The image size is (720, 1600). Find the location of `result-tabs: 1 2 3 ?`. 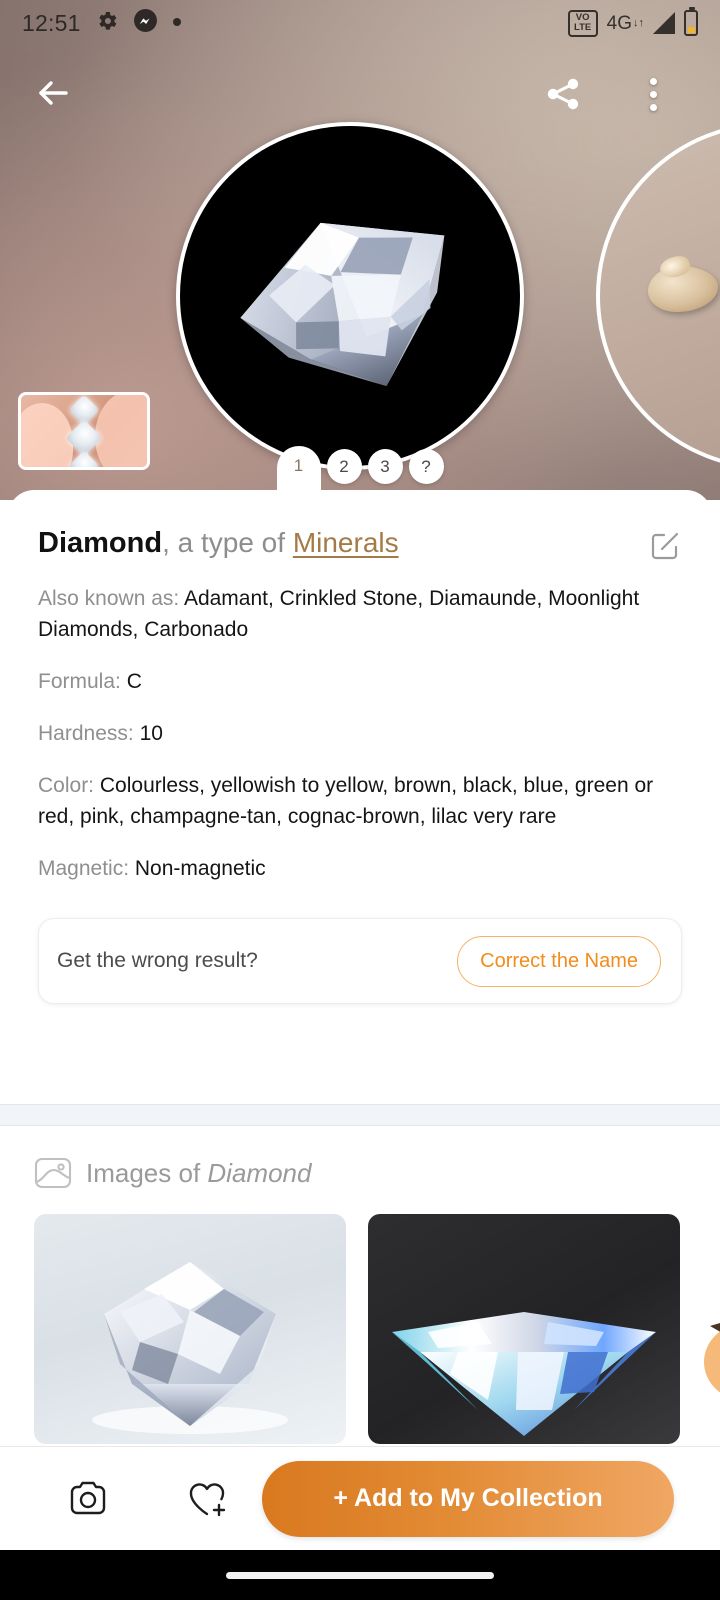

result-tabs: 1 2 3 ? is located at coordinates (360, 474).